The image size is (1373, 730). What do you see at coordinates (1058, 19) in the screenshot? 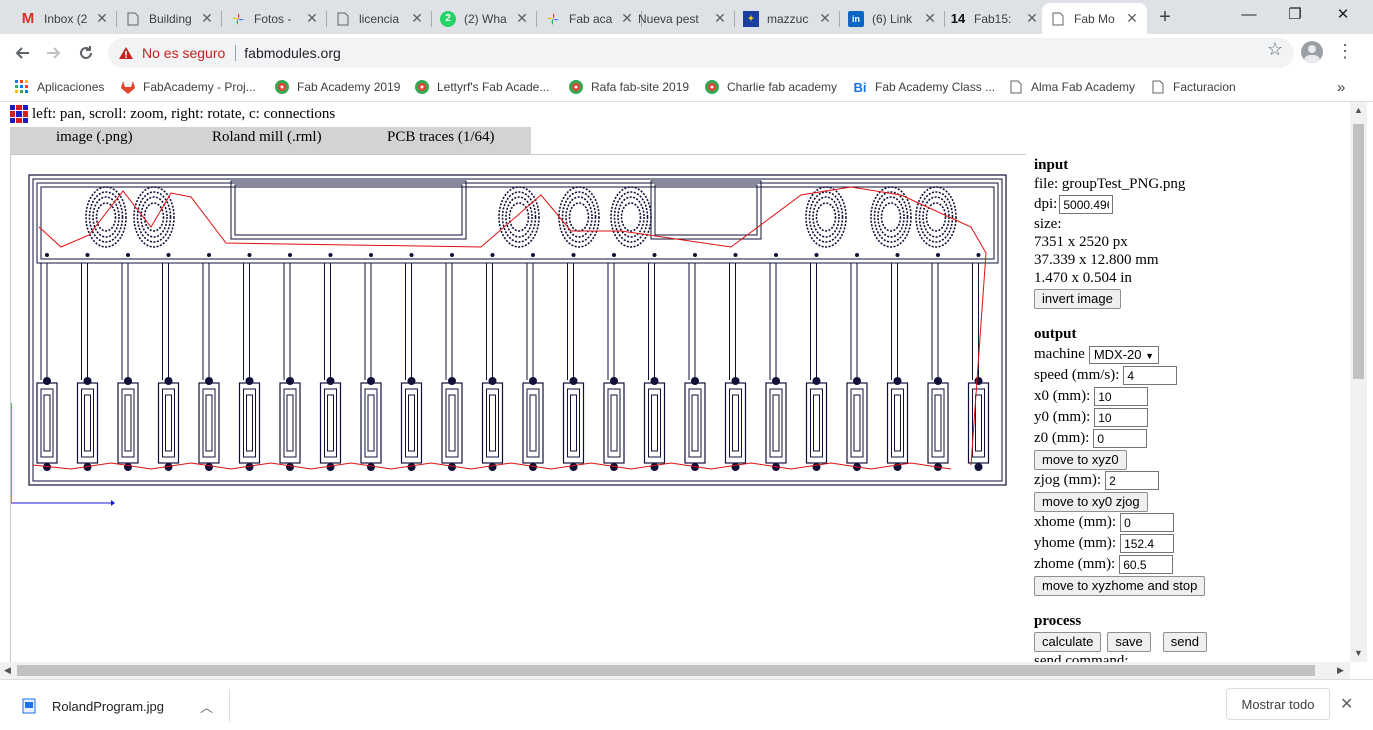
I see `document-icon` at bounding box center [1058, 19].